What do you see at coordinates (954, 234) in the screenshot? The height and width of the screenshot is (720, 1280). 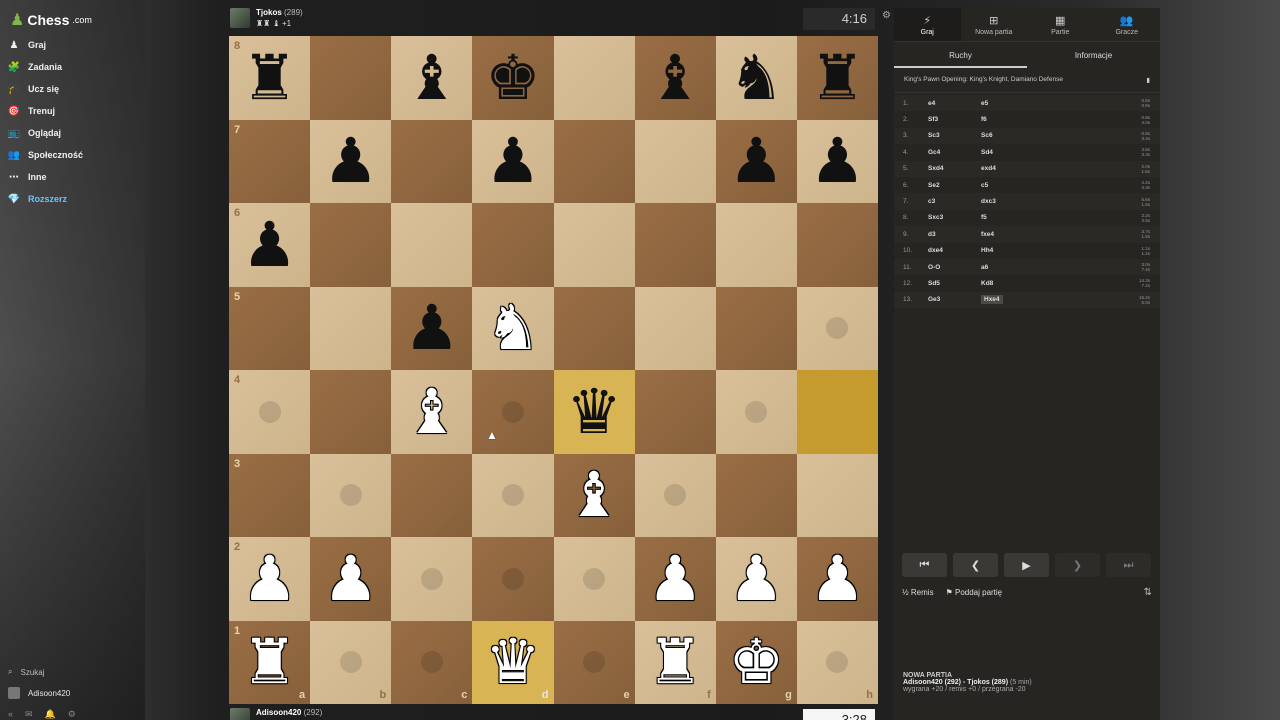 I see `white-move: d3` at bounding box center [954, 234].